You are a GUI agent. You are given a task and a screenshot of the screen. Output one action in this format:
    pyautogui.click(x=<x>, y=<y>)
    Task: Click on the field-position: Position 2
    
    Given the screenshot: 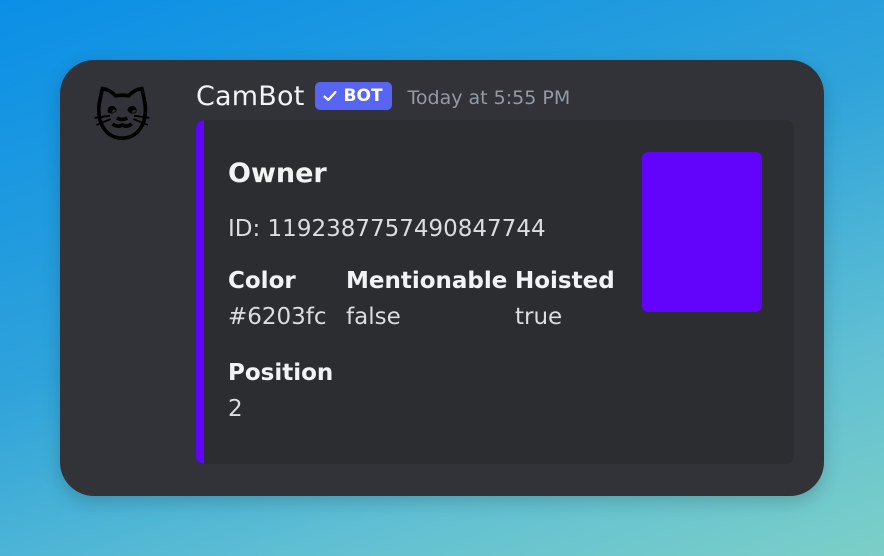 What is the action you would take?
    pyautogui.click(x=280, y=391)
    